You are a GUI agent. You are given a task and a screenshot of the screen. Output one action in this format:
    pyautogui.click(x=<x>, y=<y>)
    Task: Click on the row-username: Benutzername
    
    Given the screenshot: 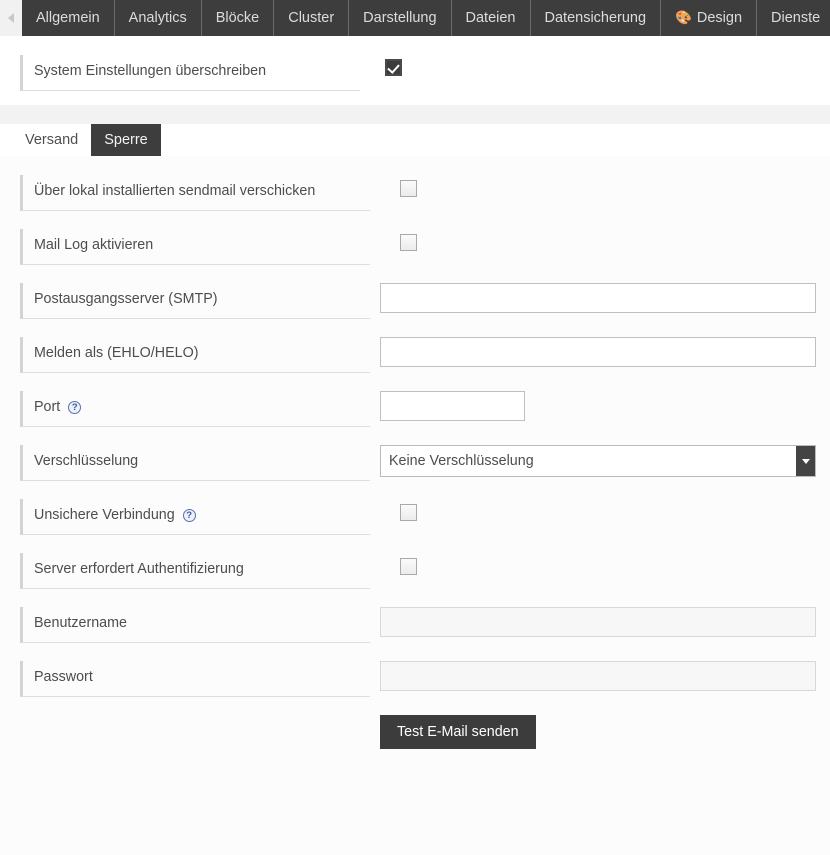 What is the action you would take?
    pyautogui.click(x=415, y=625)
    